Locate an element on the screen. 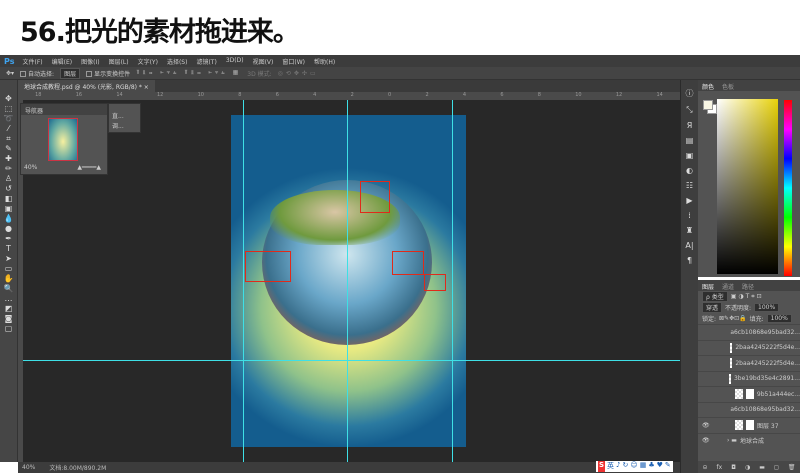 This screenshot has height=473, width=800. fill-field: 100% is located at coordinates (779, 318).